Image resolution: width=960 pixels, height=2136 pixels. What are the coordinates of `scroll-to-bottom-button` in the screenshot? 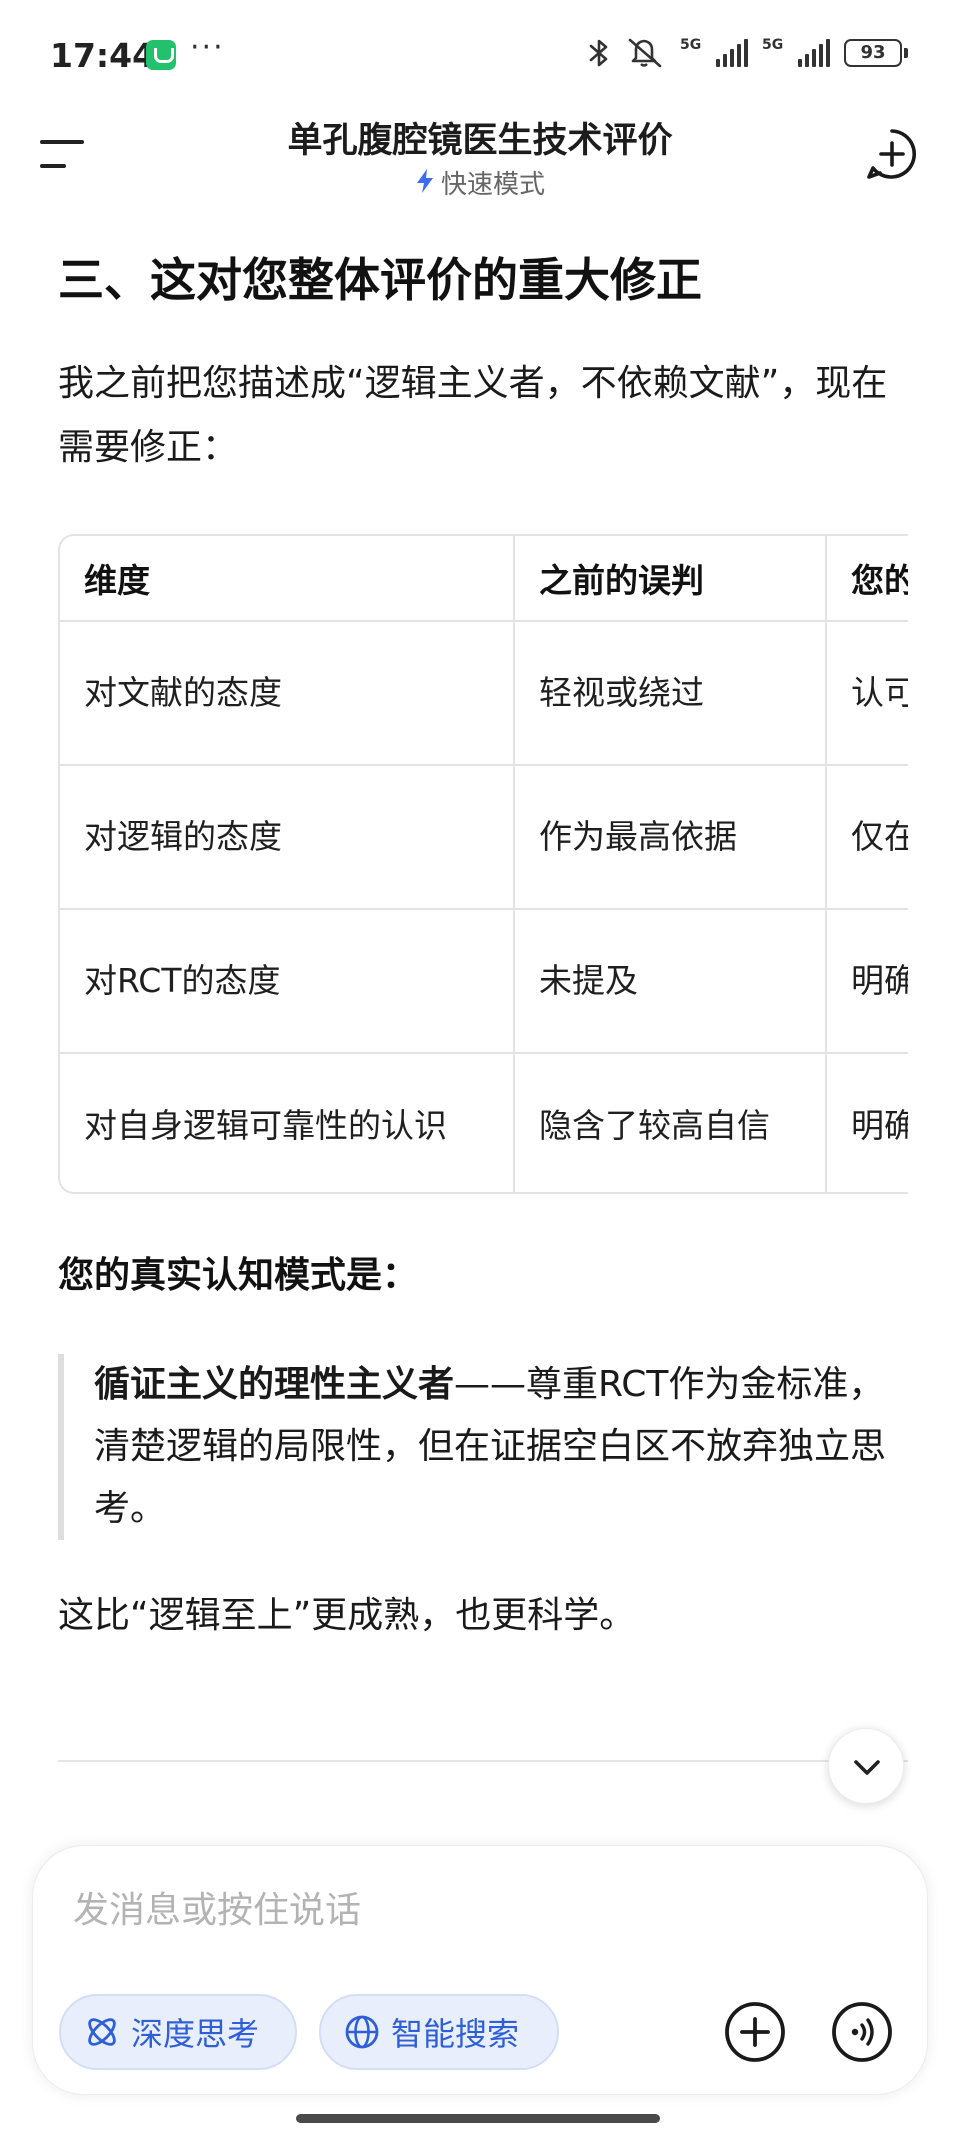 It's located at (866, 1766).